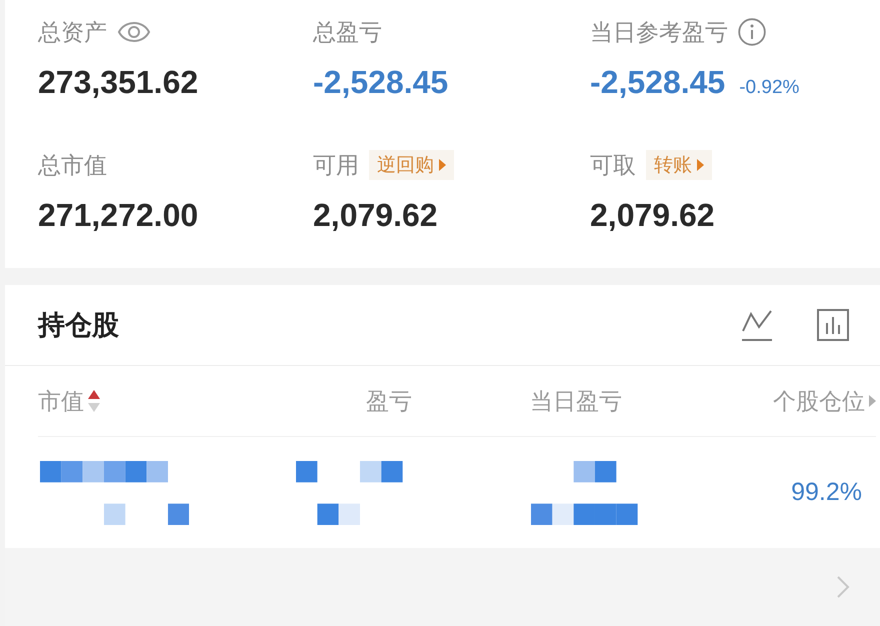 This screenshot has width=880, height=626. I want to click on eye-icon, so click(134, 32).